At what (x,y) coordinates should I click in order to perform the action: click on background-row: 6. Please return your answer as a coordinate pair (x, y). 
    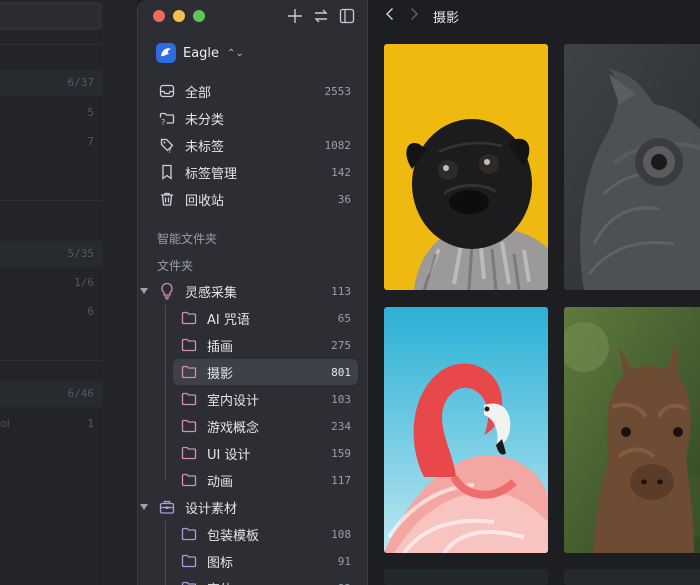
    Looking at the image, I should click on (90, 311).